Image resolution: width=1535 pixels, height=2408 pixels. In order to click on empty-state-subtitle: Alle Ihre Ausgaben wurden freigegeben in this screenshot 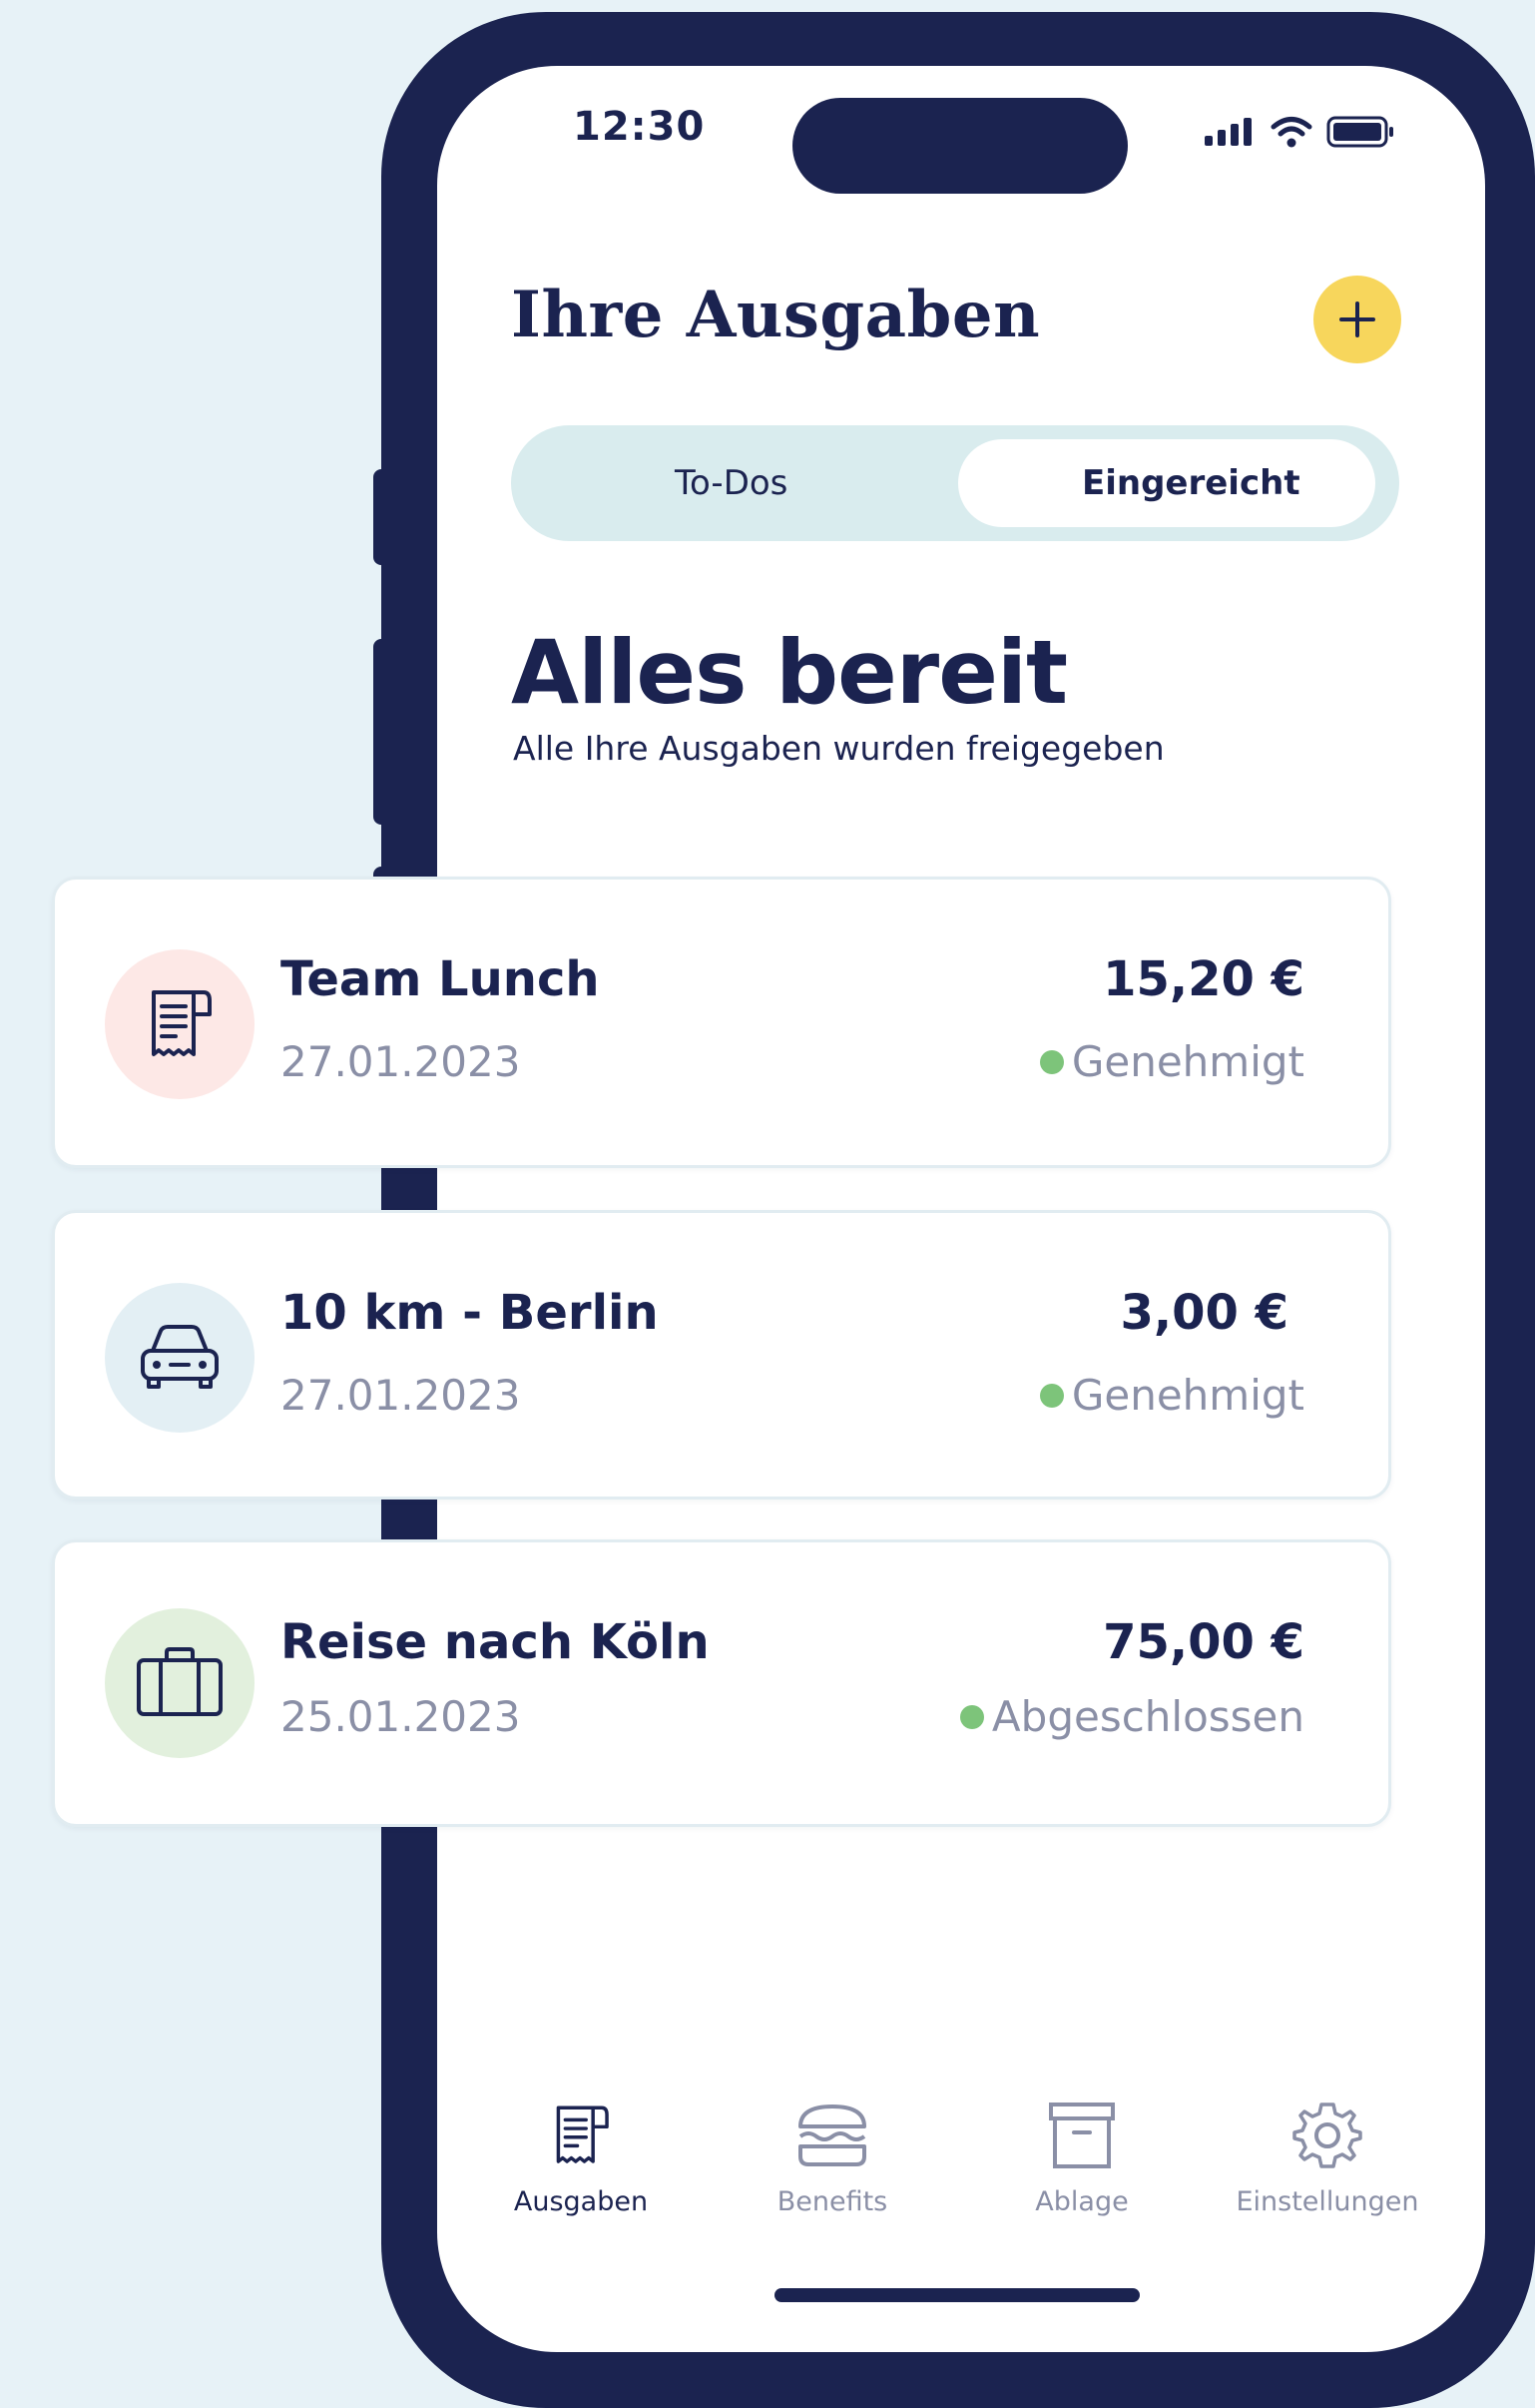, I will do `click(839, 748)`.